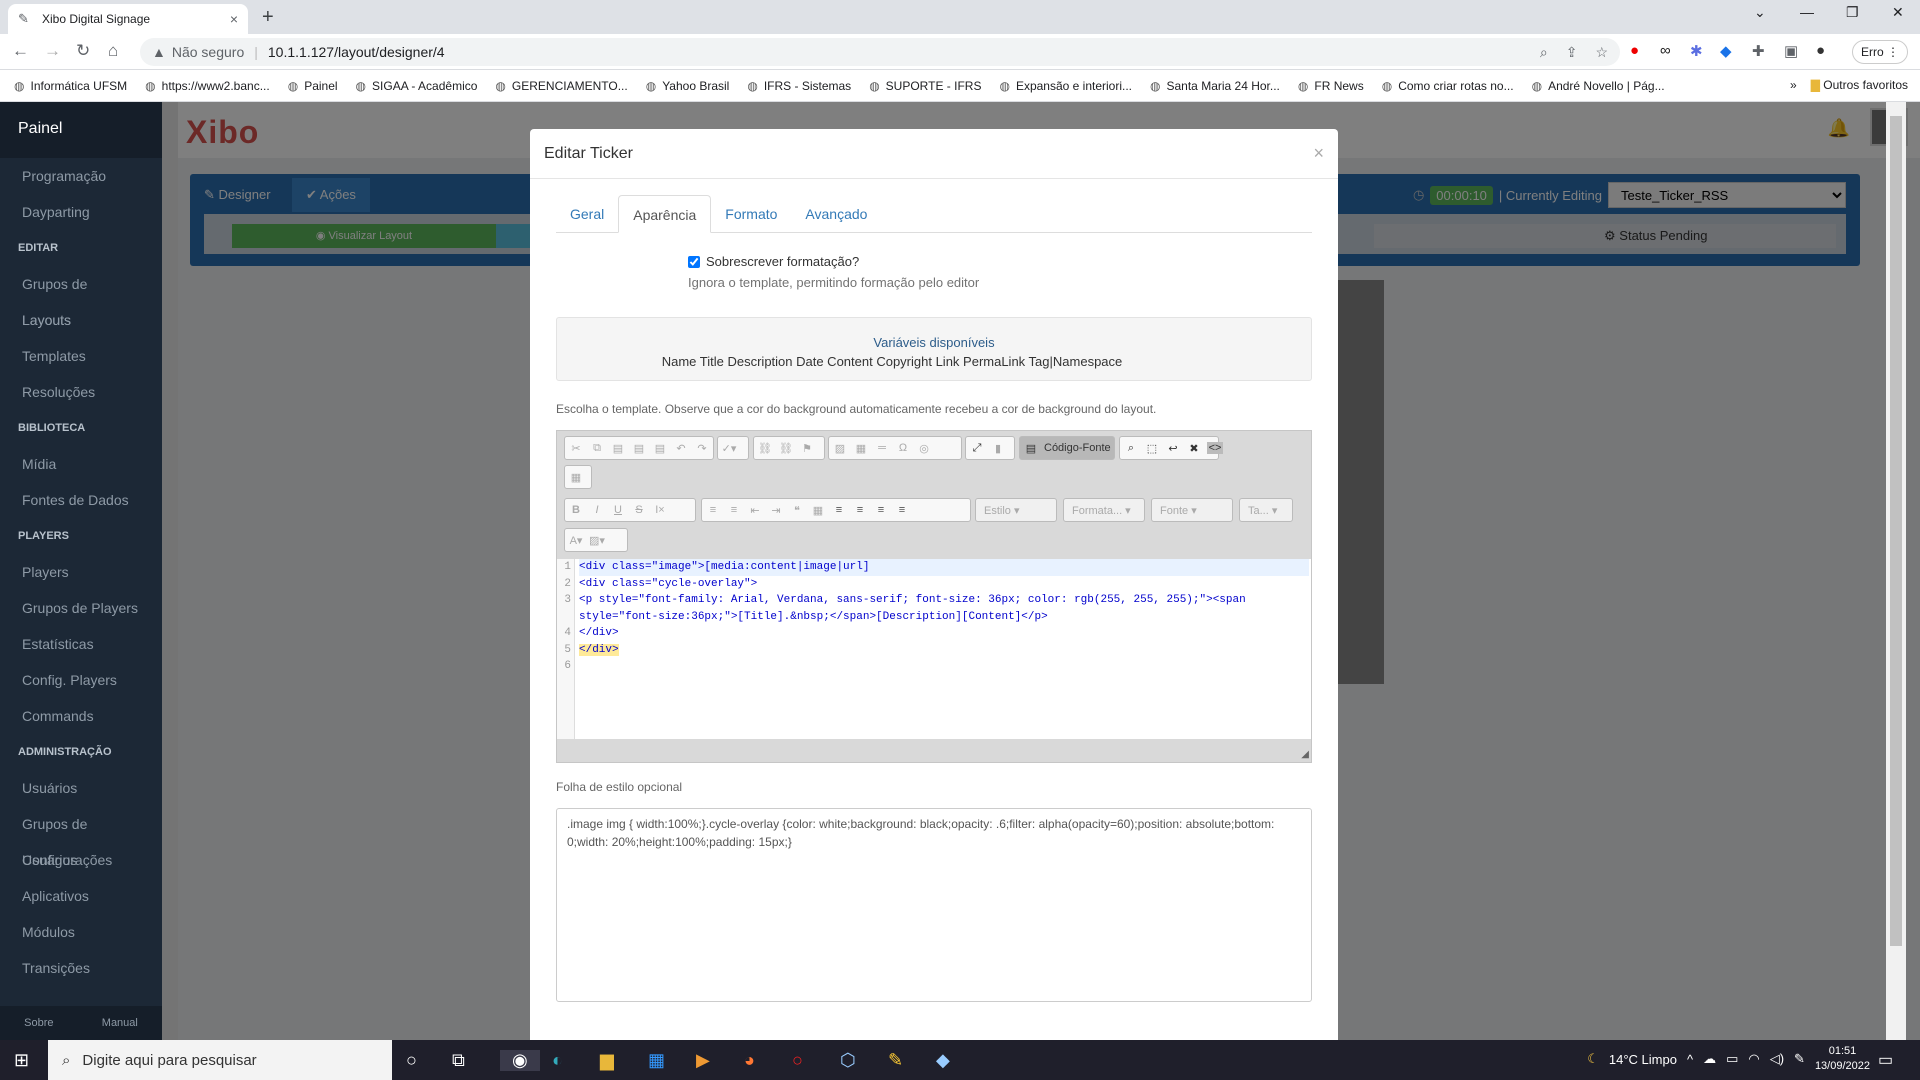 This screenshot has height=1080, width=1920. I want to click on share-icon: ⇪, so click(1572, 52).